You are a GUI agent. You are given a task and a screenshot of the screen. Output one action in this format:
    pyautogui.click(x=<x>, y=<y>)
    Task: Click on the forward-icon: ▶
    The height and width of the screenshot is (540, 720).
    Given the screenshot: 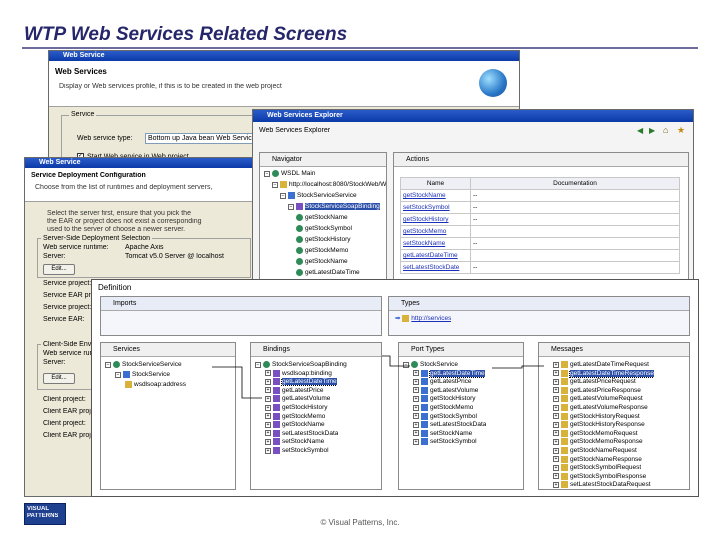 What is the action you would take?
    pyautogui.click(x=652, y=130)
    